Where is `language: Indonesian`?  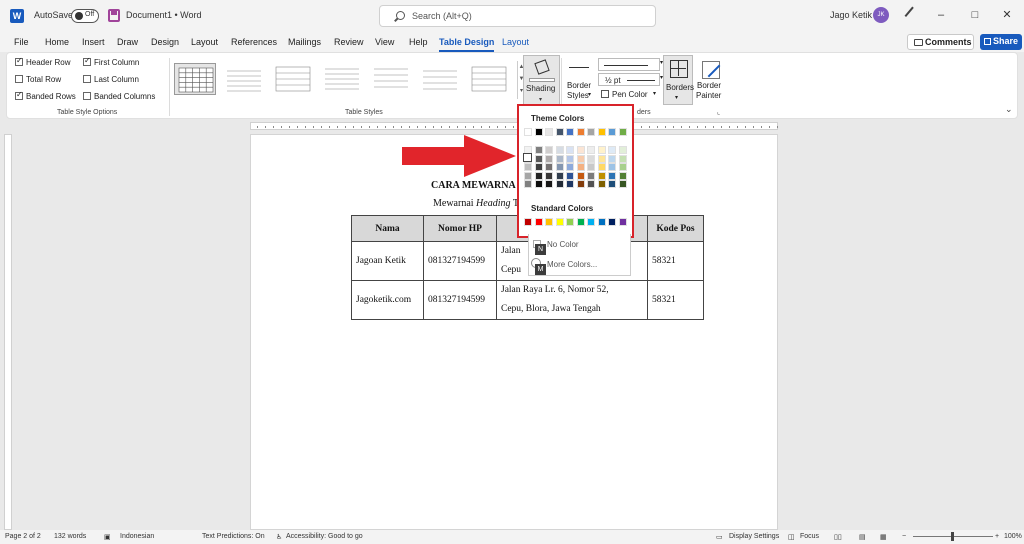
language: Indonesian is located at coordinates (137, 536).